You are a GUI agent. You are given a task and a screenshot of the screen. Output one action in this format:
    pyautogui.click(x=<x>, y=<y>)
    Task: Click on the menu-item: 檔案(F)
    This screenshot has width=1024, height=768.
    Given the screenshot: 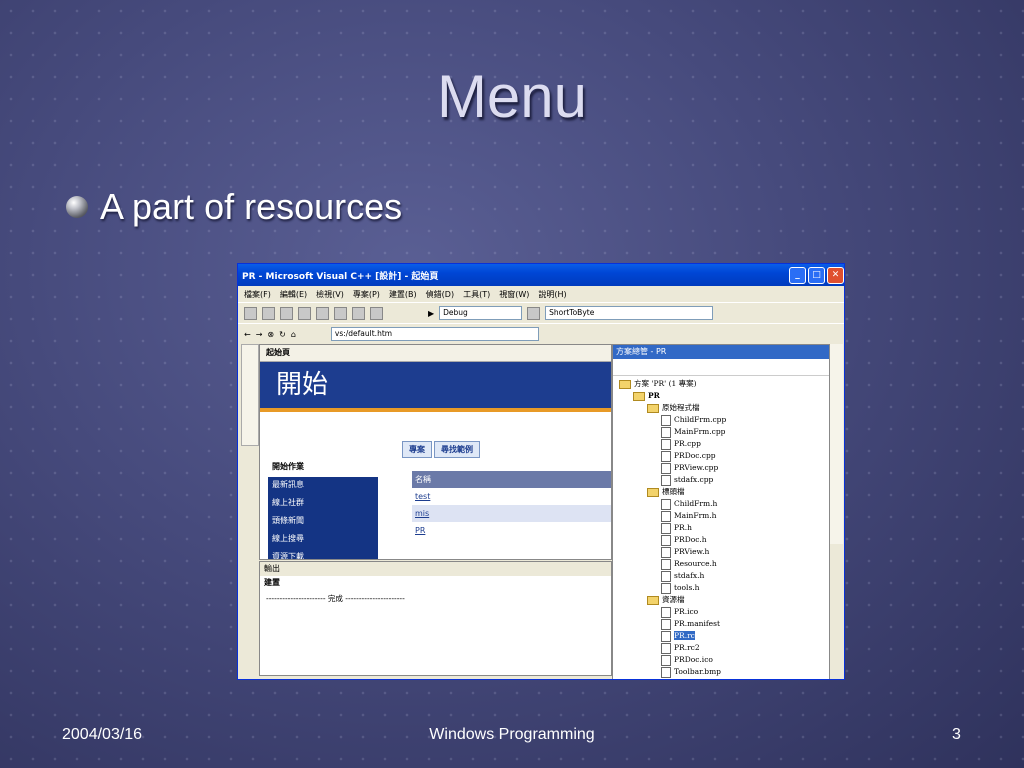 What is the action you would take?
    pyautogui.click(x=257, y=294)
    